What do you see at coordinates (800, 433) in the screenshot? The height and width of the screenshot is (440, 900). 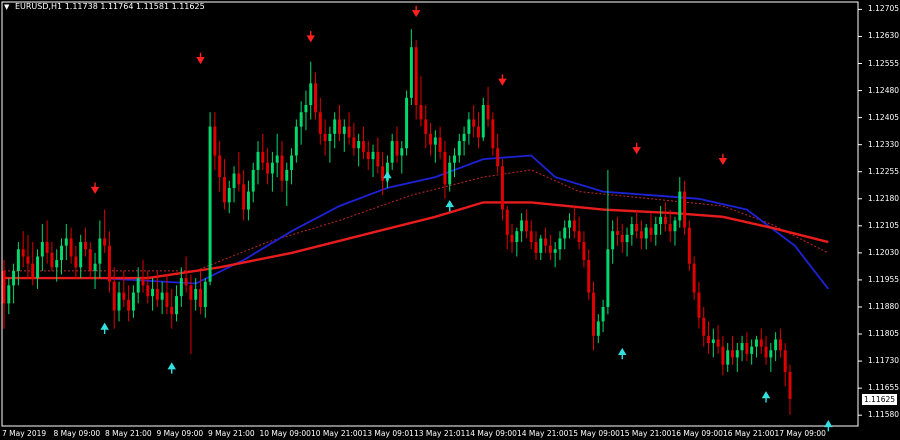 I see `time-tick-label: 17 May 09:00` at bounding box center [800, 433].